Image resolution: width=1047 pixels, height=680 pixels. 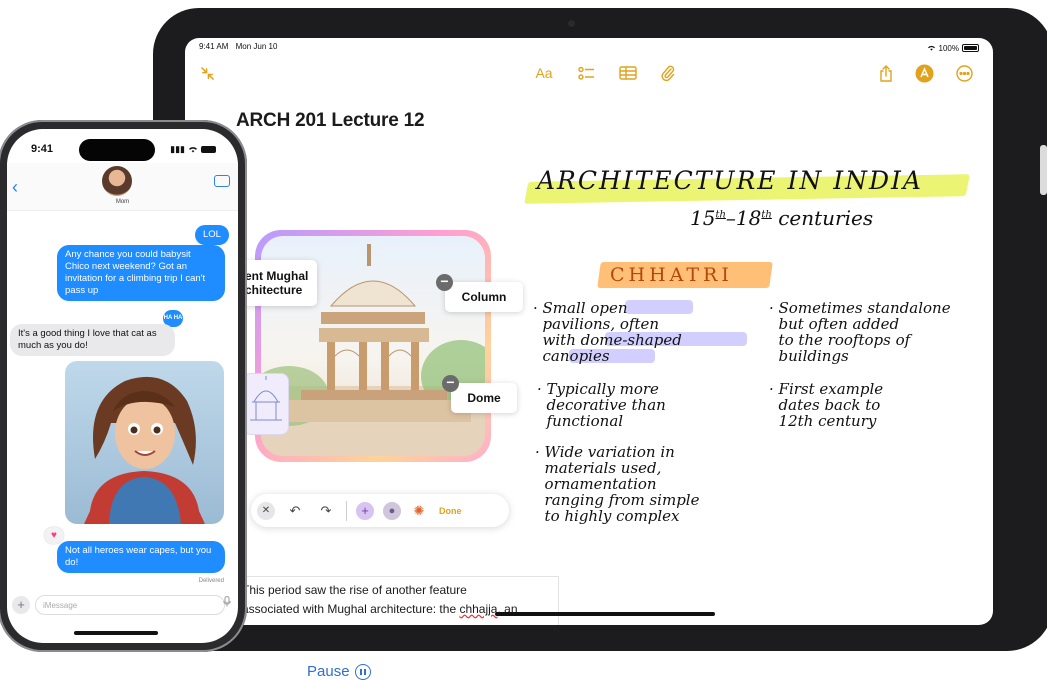 I want to click on markup-pen-icon, so click(x=924, y=73).